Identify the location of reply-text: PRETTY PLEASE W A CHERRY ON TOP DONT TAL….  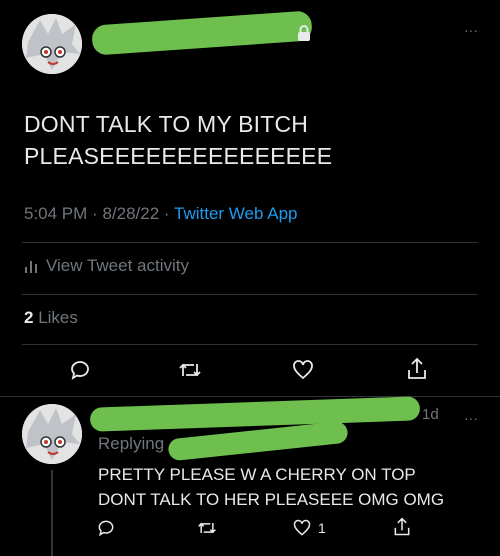
(271, 487).